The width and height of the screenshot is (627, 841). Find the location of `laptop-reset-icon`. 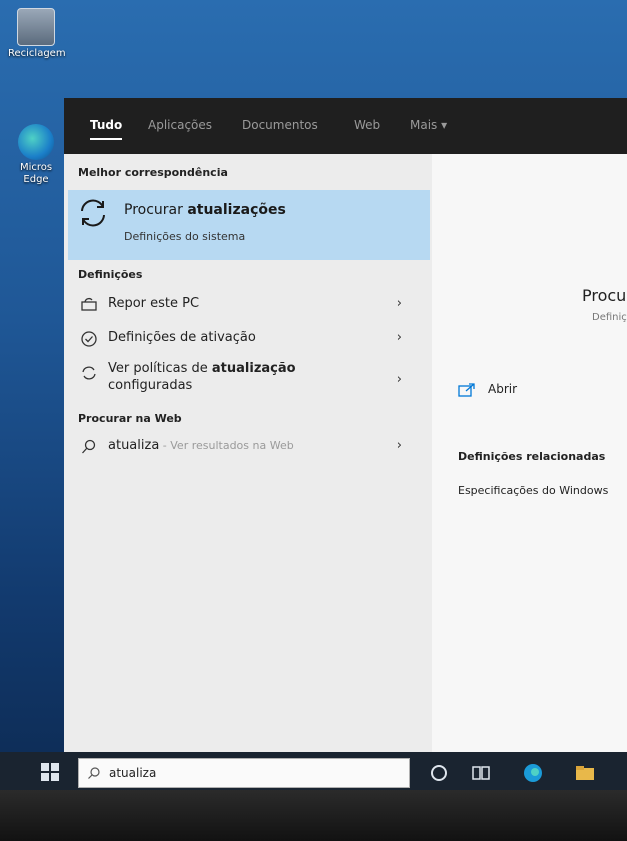

laptop-reset-icon is located at coordinates (89, 304).